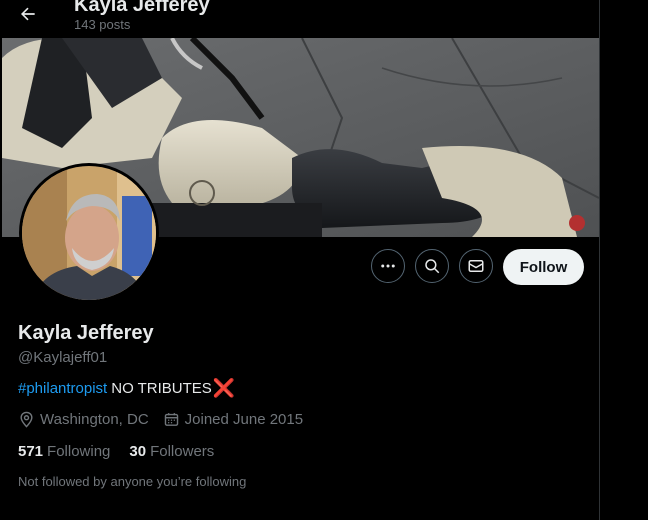 The image size is (648, 520). I want to click on followers-label: Followers, so click(182, 451).